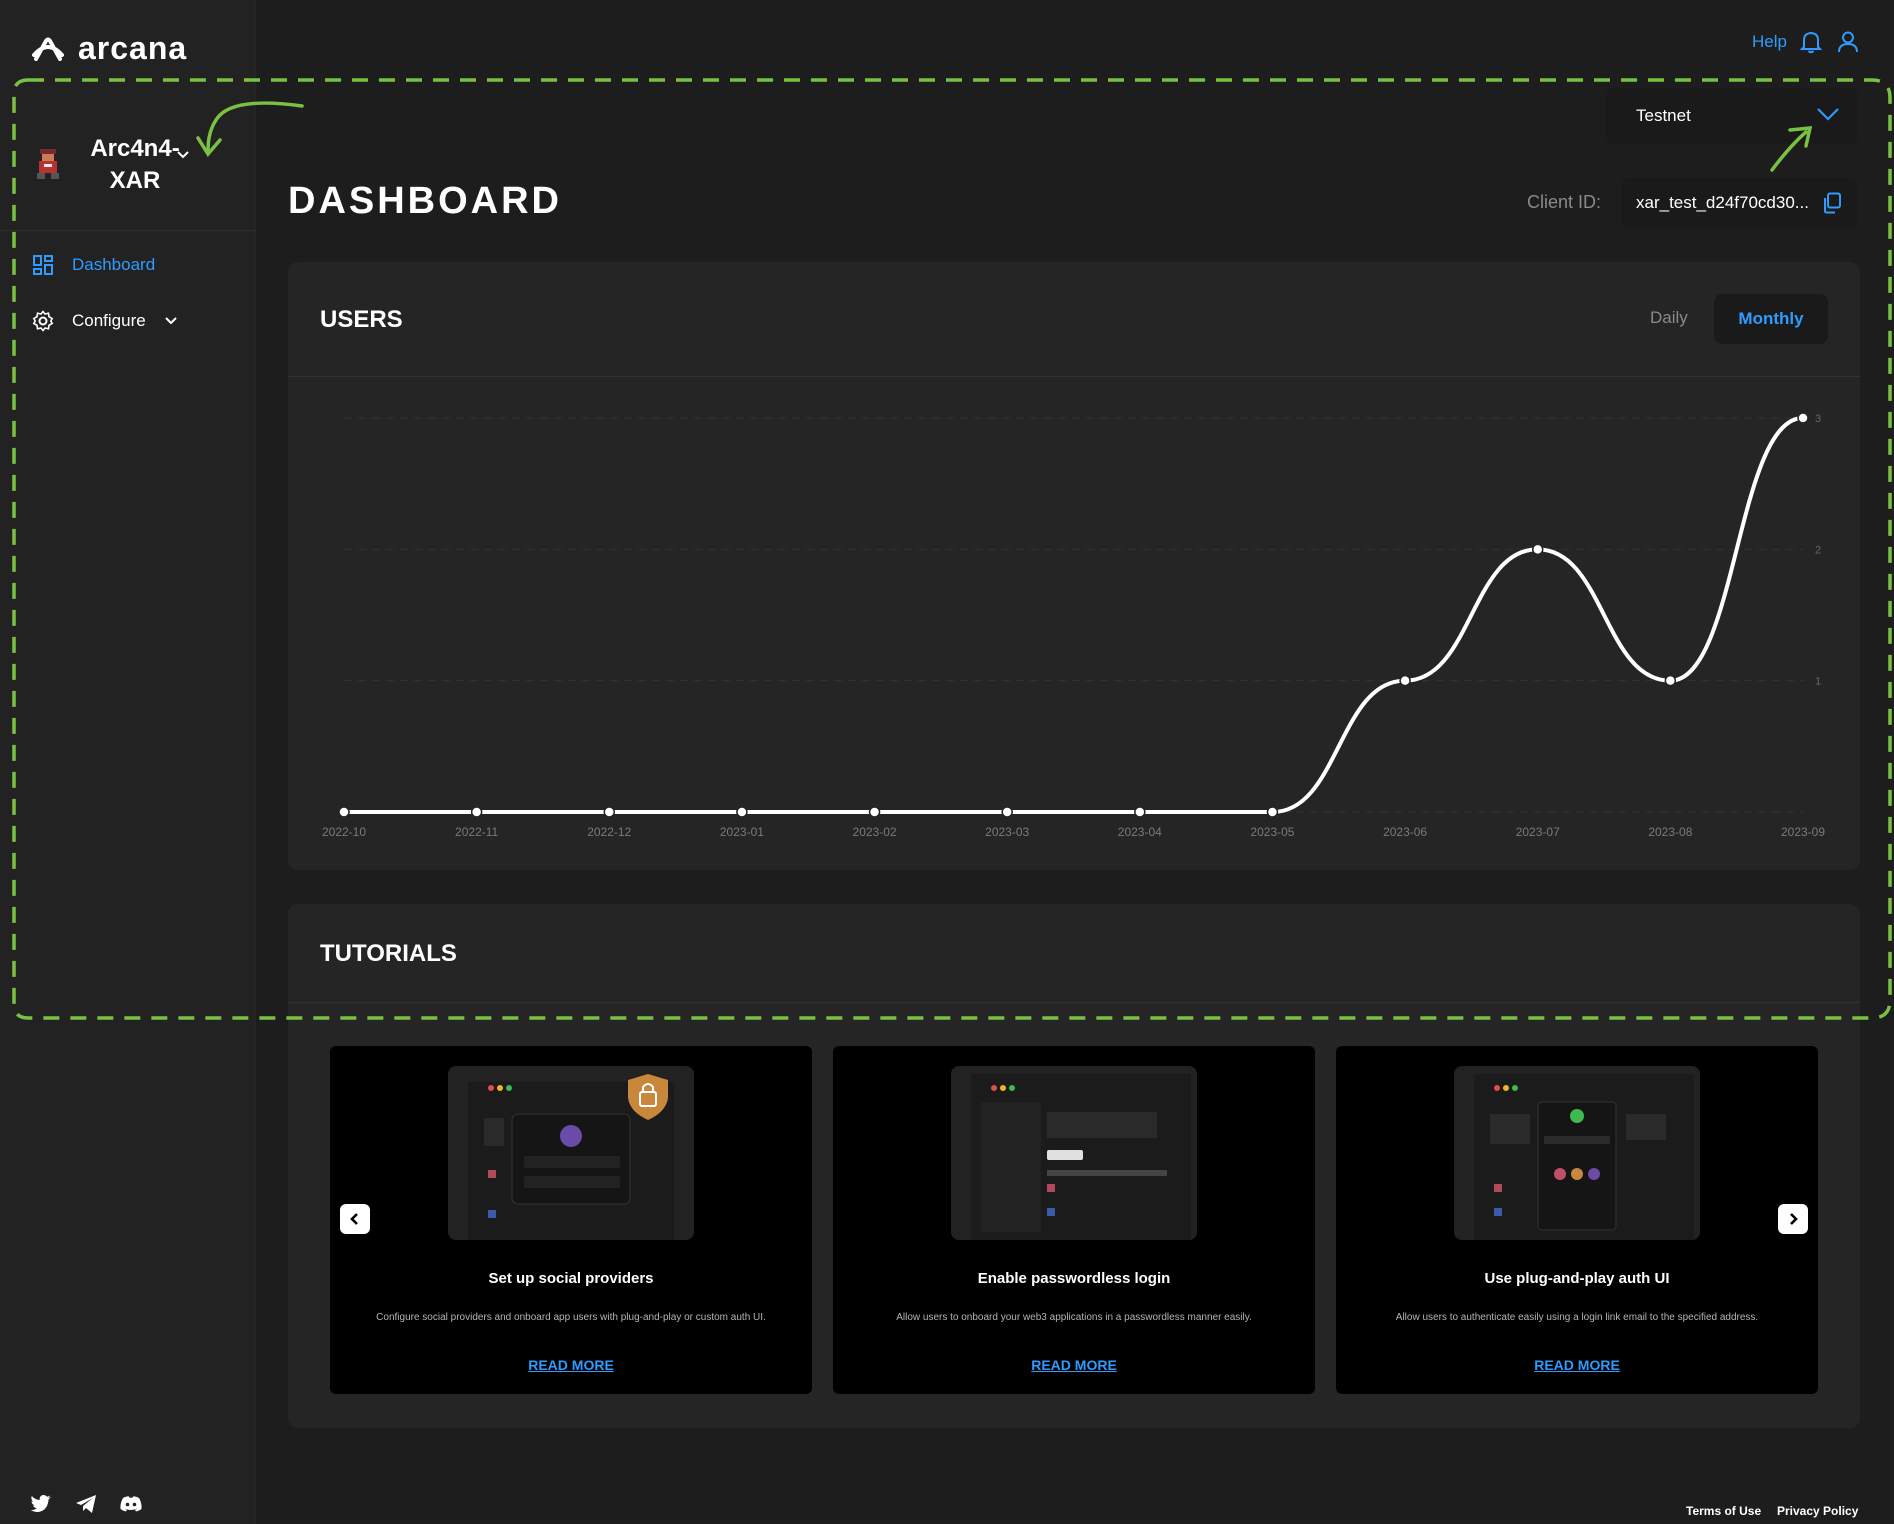 The image size is (1894, 1524). Describe the element at coordinates (1818, 419) in the screenshot. I see `chart-y-tick-label: 3` at that location.